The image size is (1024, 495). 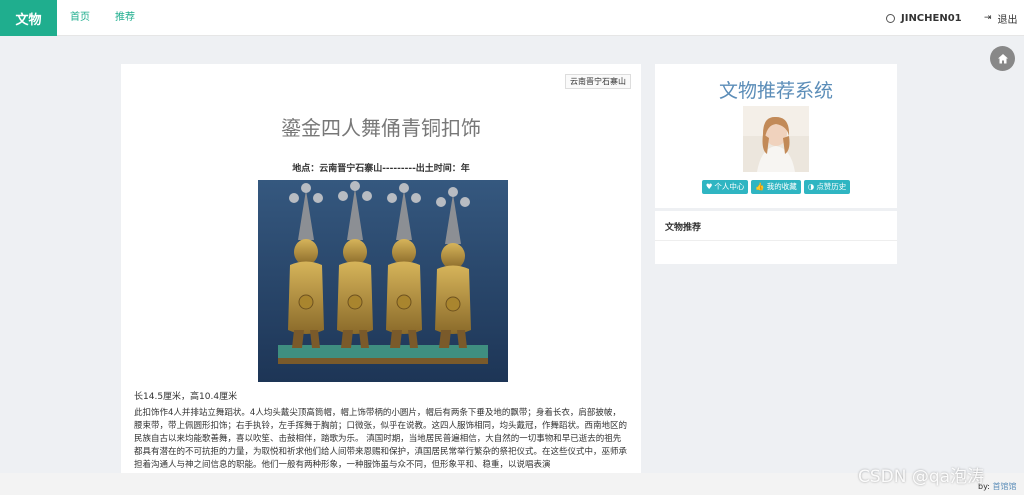 I want to click on top-navbar: 文物 首页 推荐 JINCHEN01 ⇥ 退出, so click(x=512, y=18).